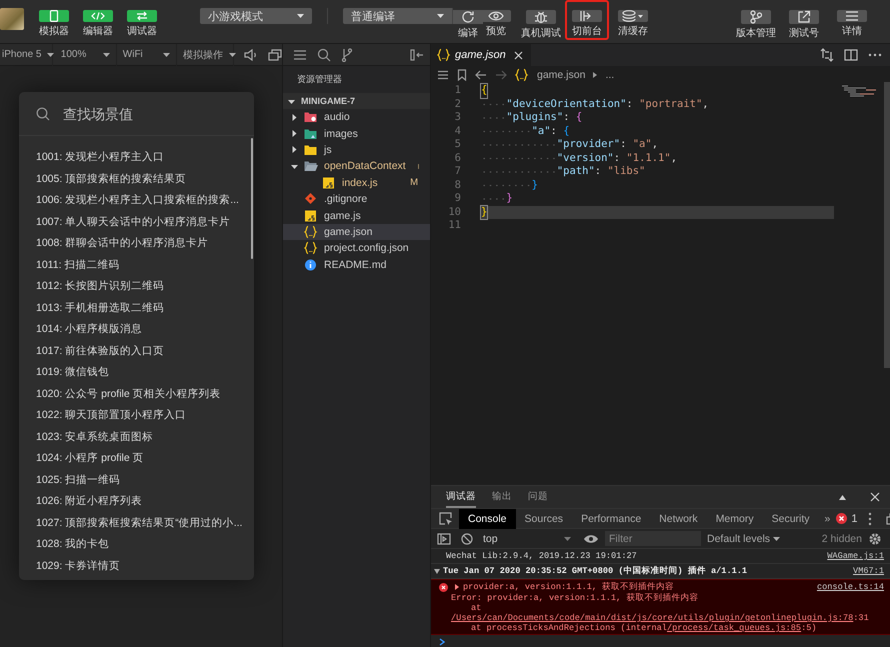 The width and height of the screenshot is (890, 647). I want to click on scene-list-item: 1011: 扫描二维码, so click(145, 264).